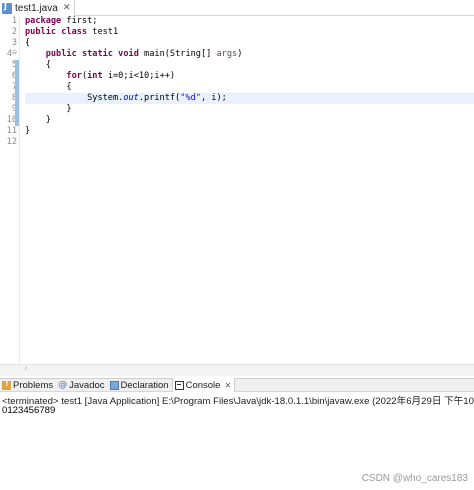  Describe the element at coordinates (114, 385) in the screenshot. I see `declaration-icon` at that location.